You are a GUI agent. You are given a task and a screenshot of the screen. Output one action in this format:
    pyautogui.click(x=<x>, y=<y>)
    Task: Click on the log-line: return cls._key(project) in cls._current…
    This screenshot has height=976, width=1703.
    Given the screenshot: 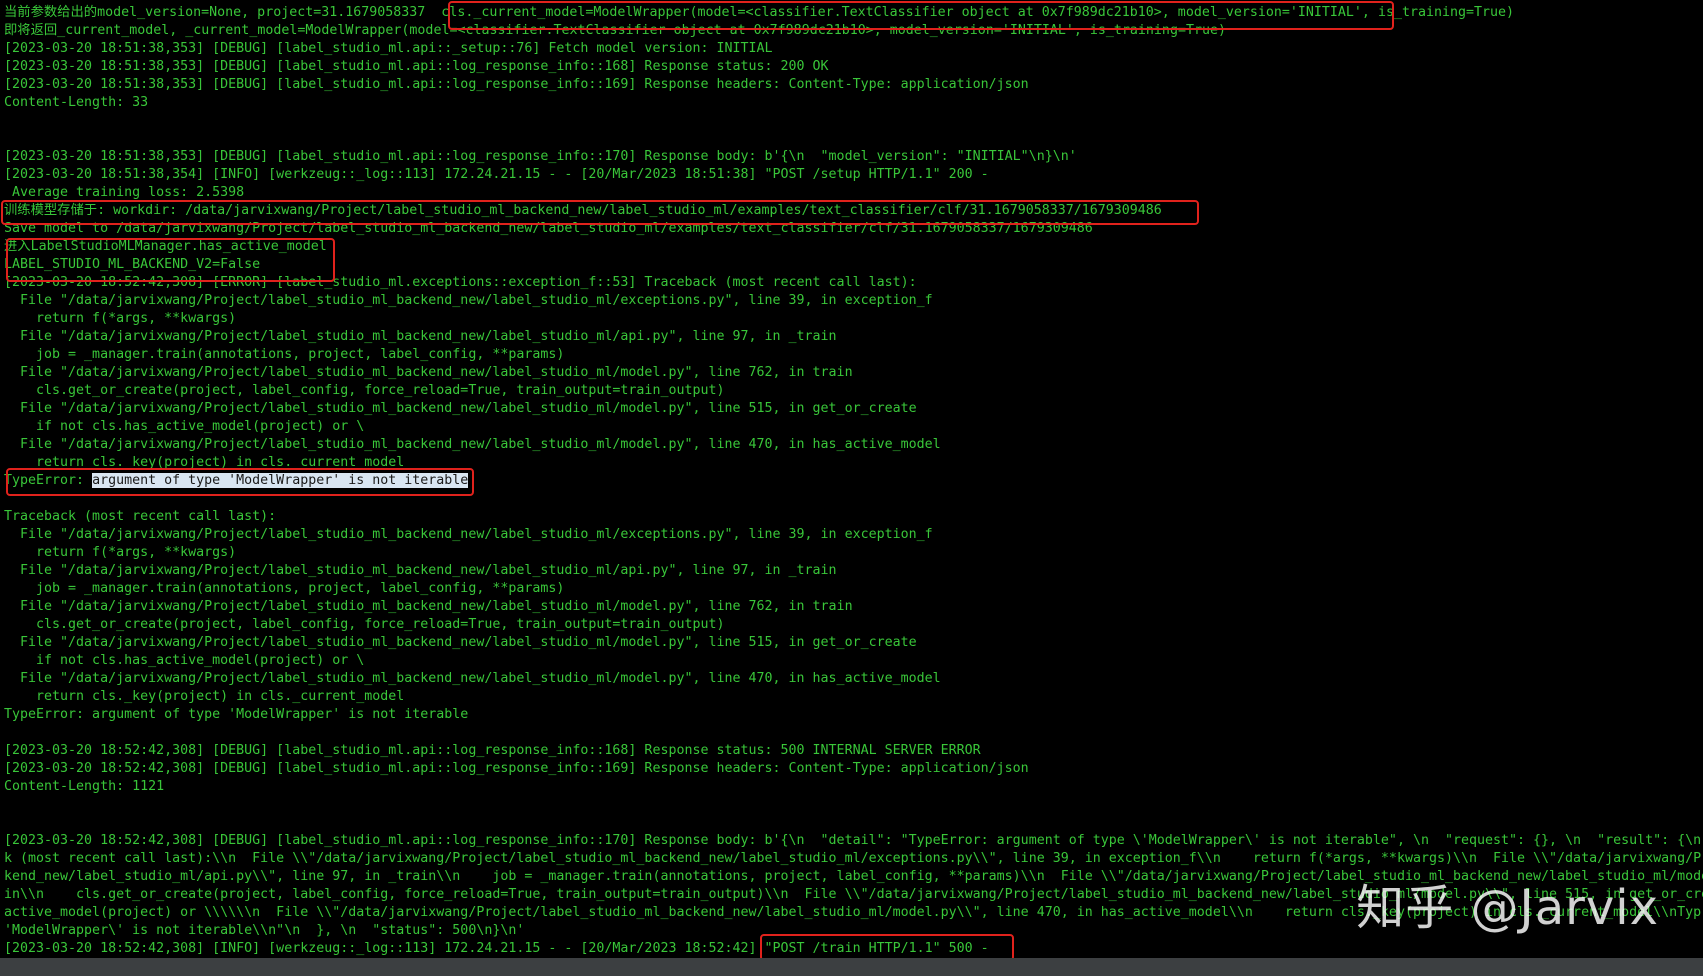 What is the action you would take?
    pyautogui.click(x=204, y=696)
    